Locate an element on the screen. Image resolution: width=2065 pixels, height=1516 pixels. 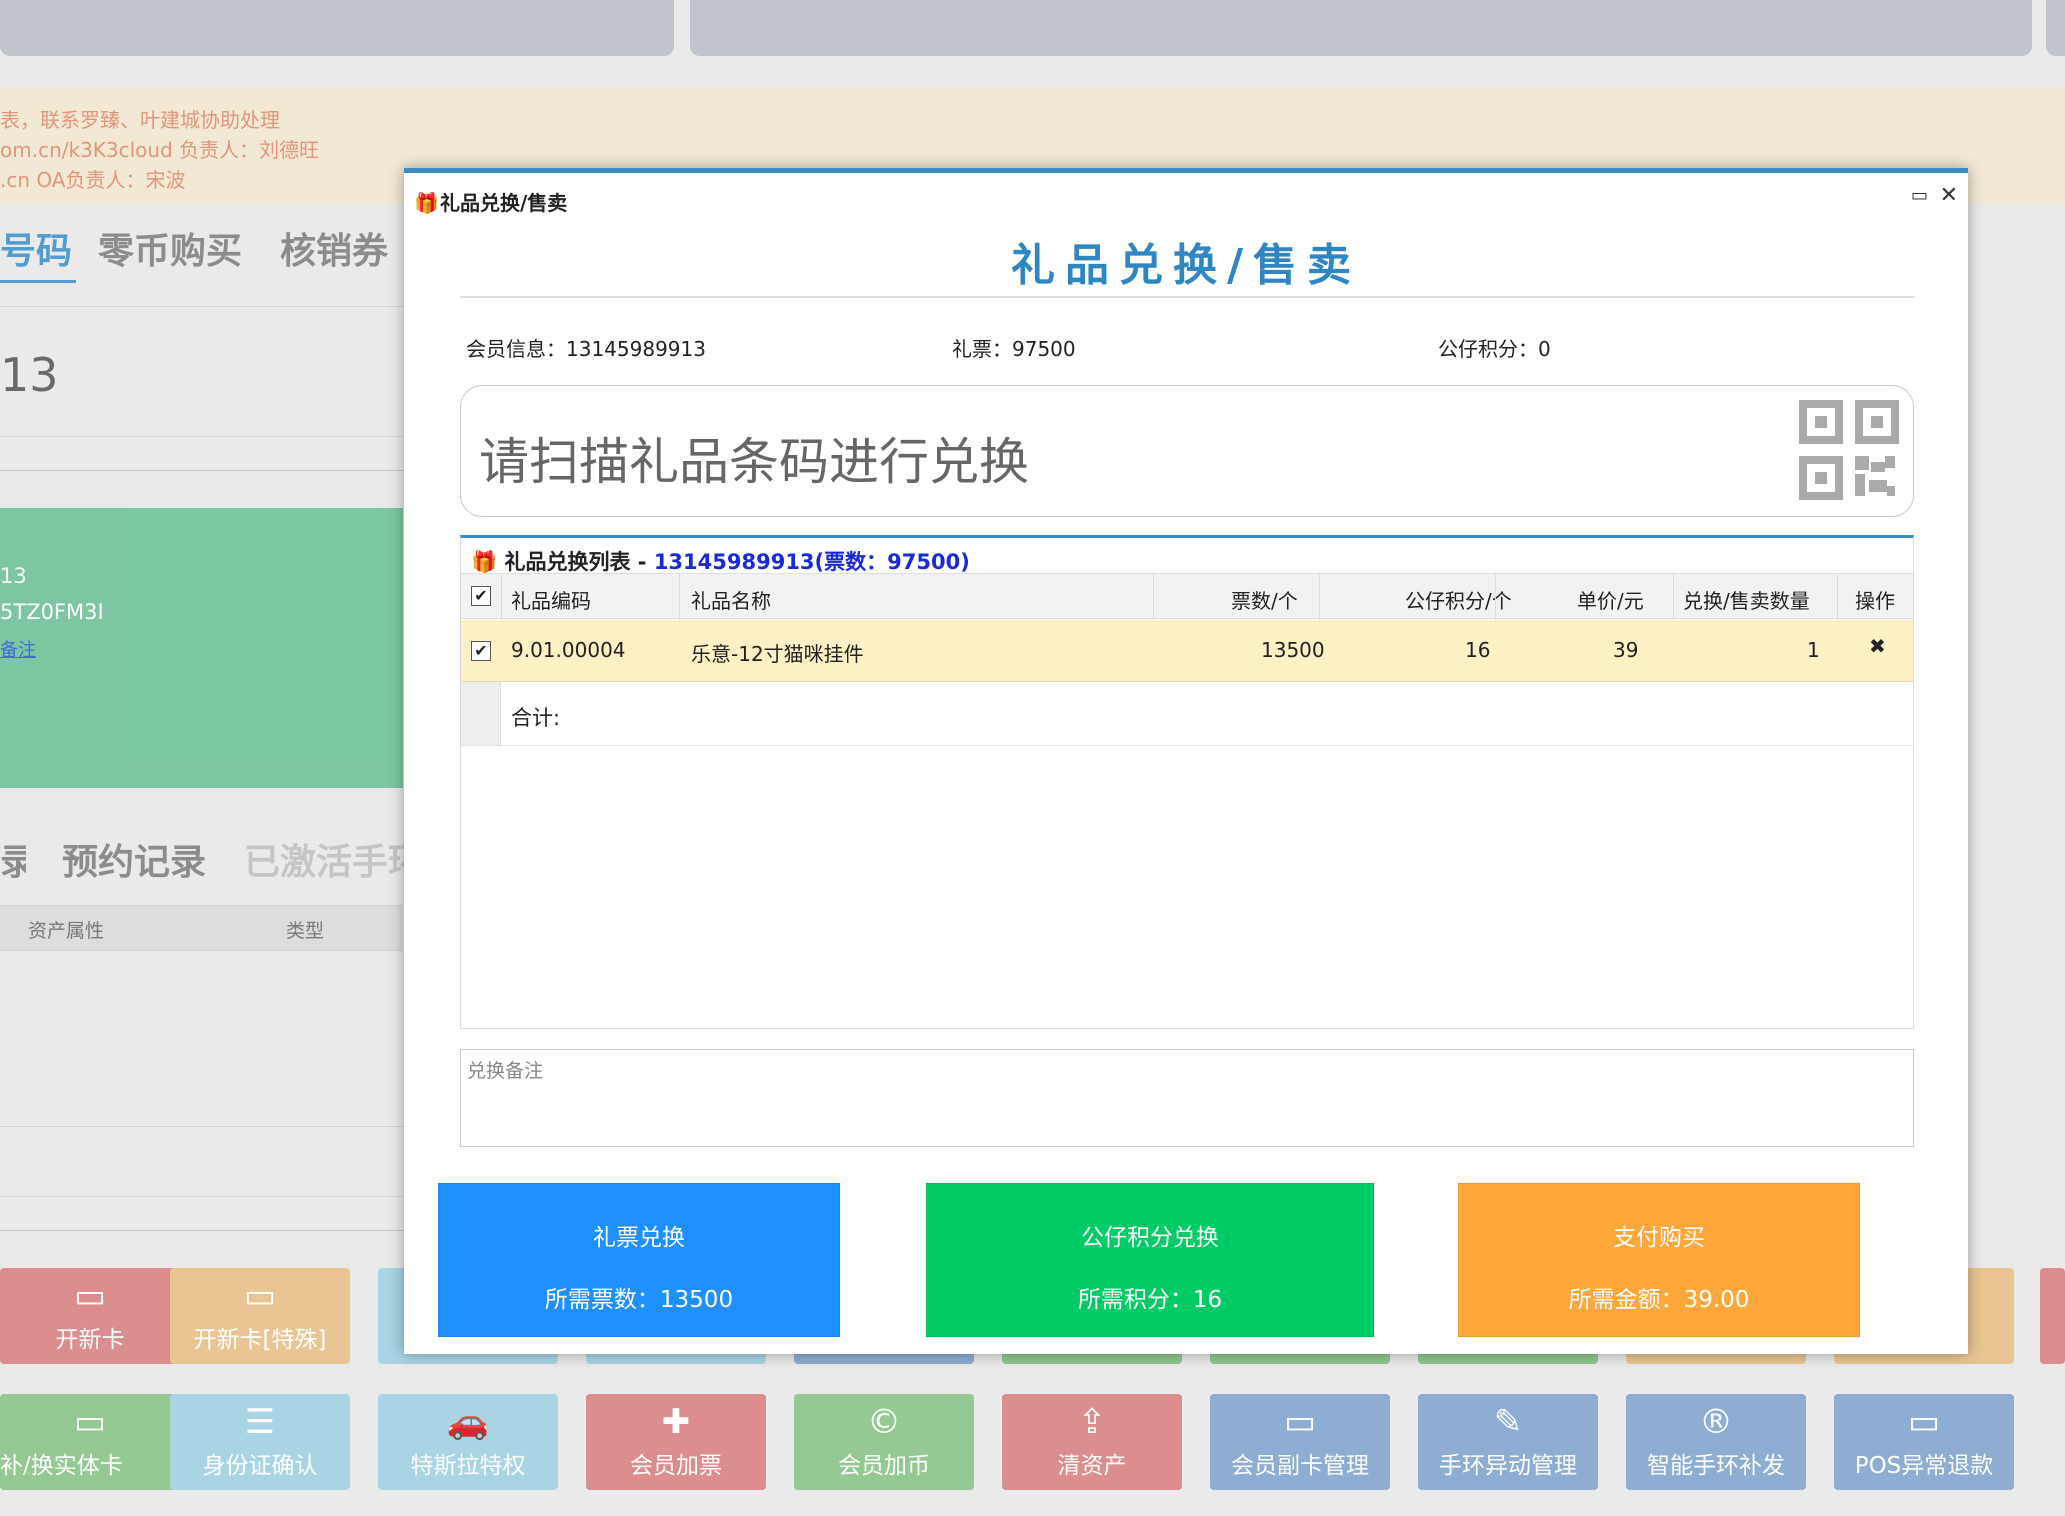
cell-tickets: 13500 is located at coordinates (1293, 650).